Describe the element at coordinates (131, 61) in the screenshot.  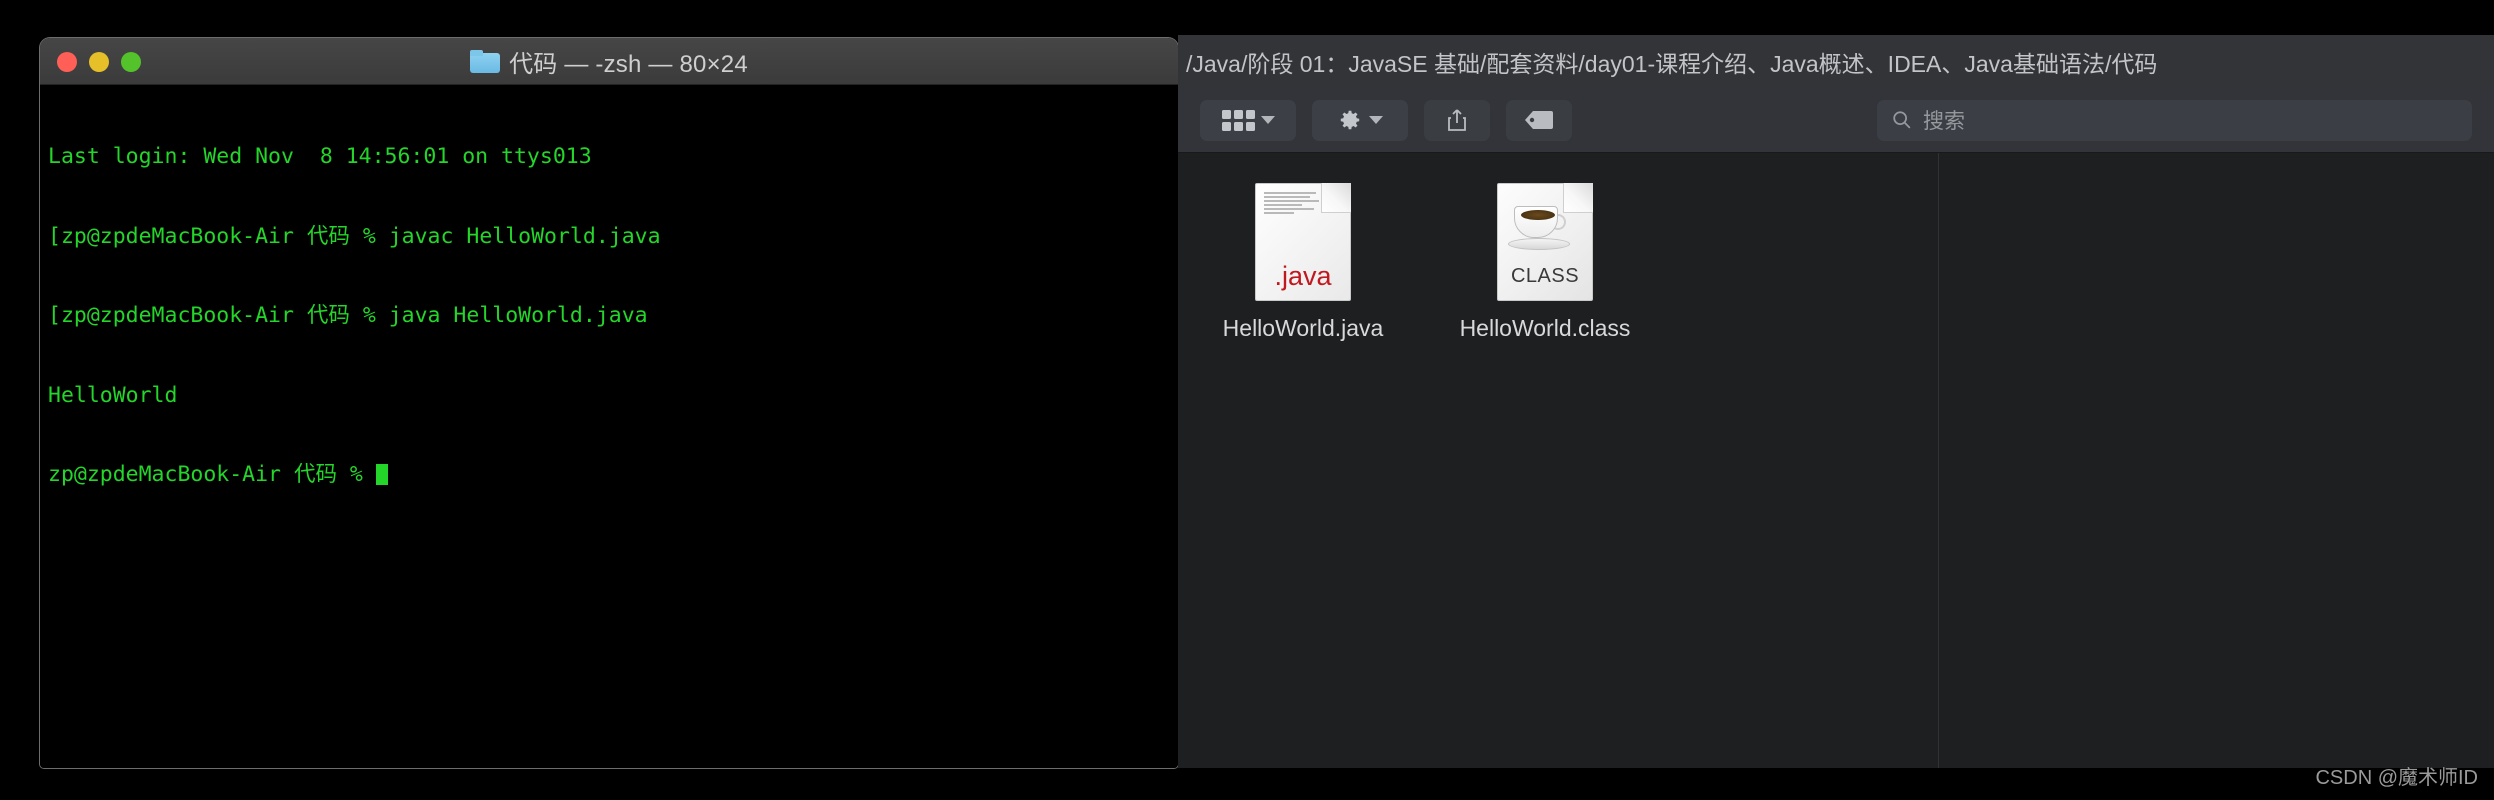
I see `maximize-button` at that location.